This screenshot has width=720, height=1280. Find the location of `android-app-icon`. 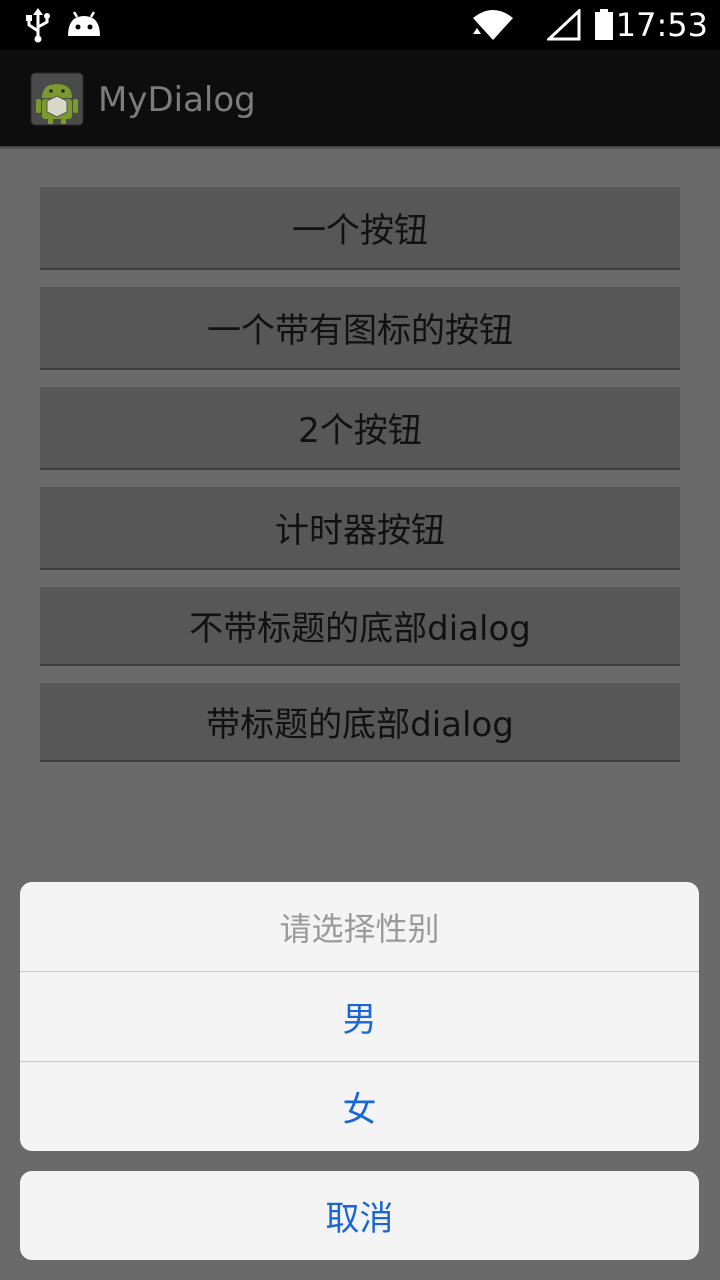

android-app-icon is located at coordinates (57, 99).